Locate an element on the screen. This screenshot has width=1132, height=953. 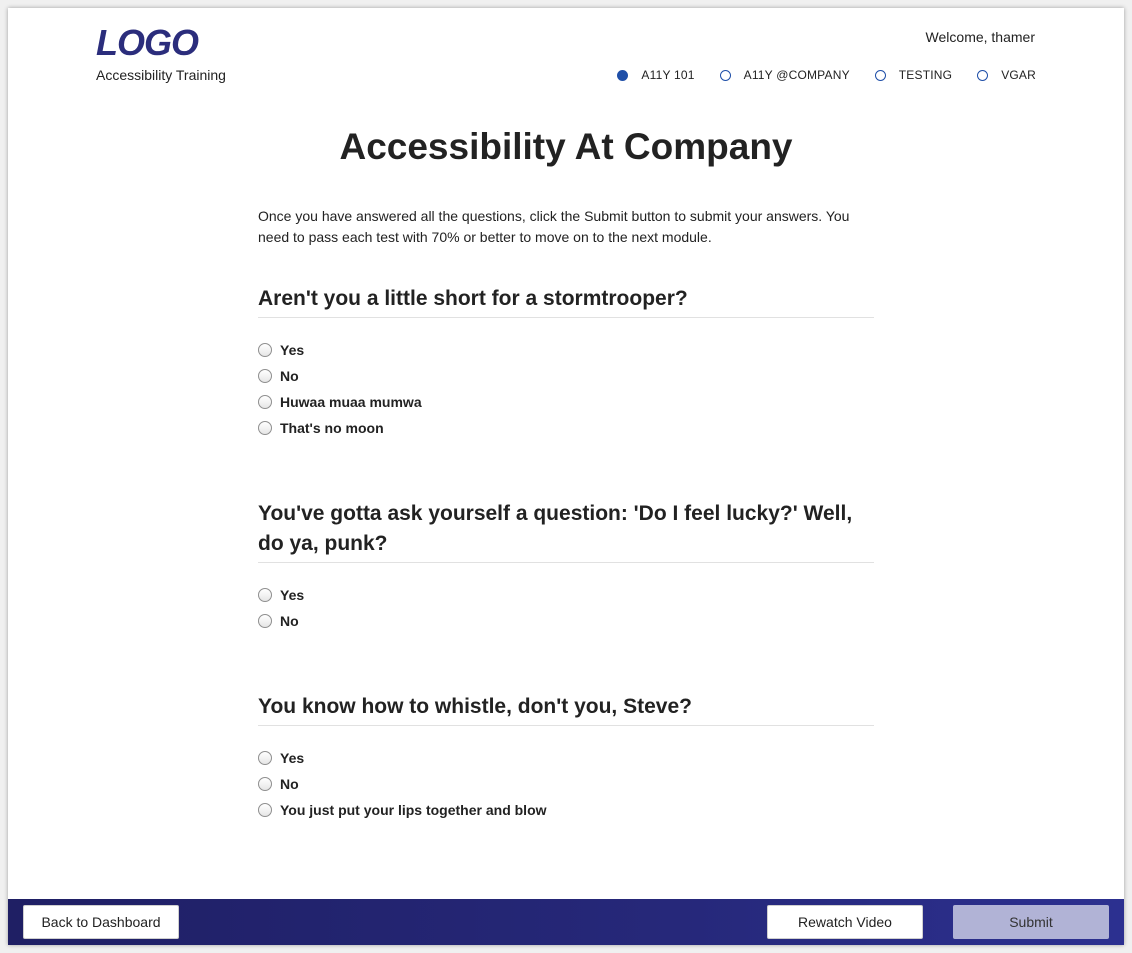
welcome-message: Welcome, thamer is located at coordinates (980, 37).